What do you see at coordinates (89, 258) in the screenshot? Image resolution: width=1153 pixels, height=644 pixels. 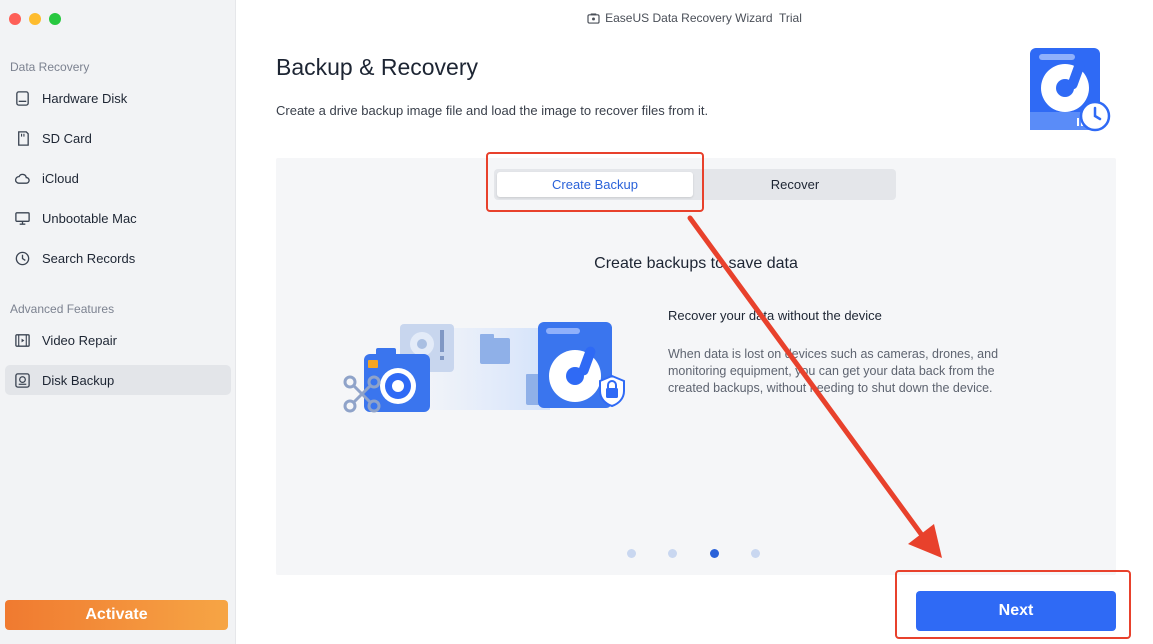 I see `sidebar-item-label: Search Records` at bounding box center [89, 258].